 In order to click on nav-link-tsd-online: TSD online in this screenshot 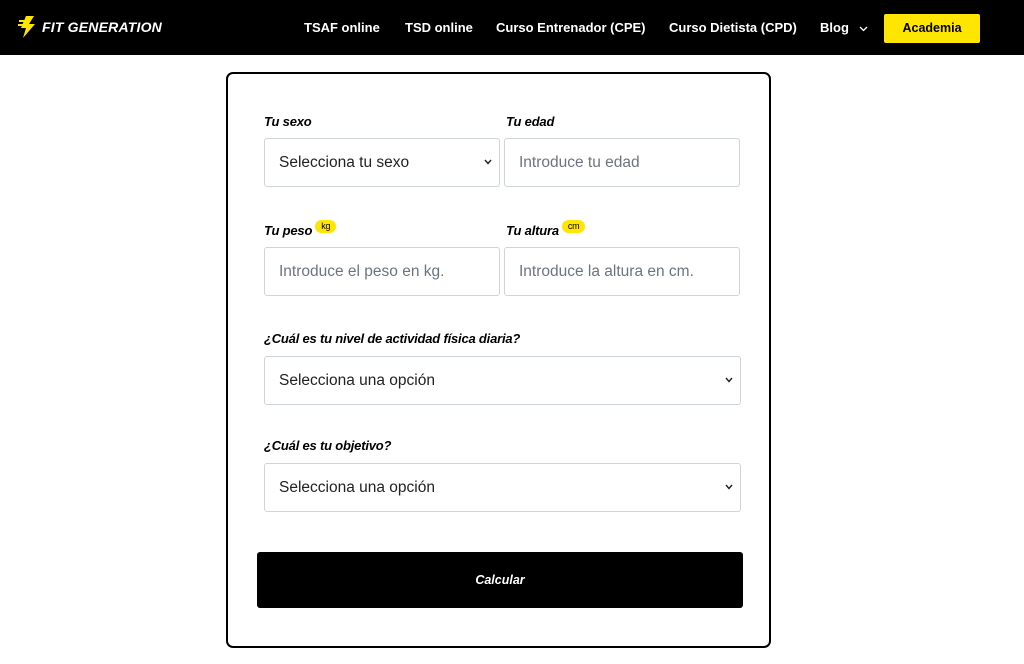, I will do `click(439, 28)`.